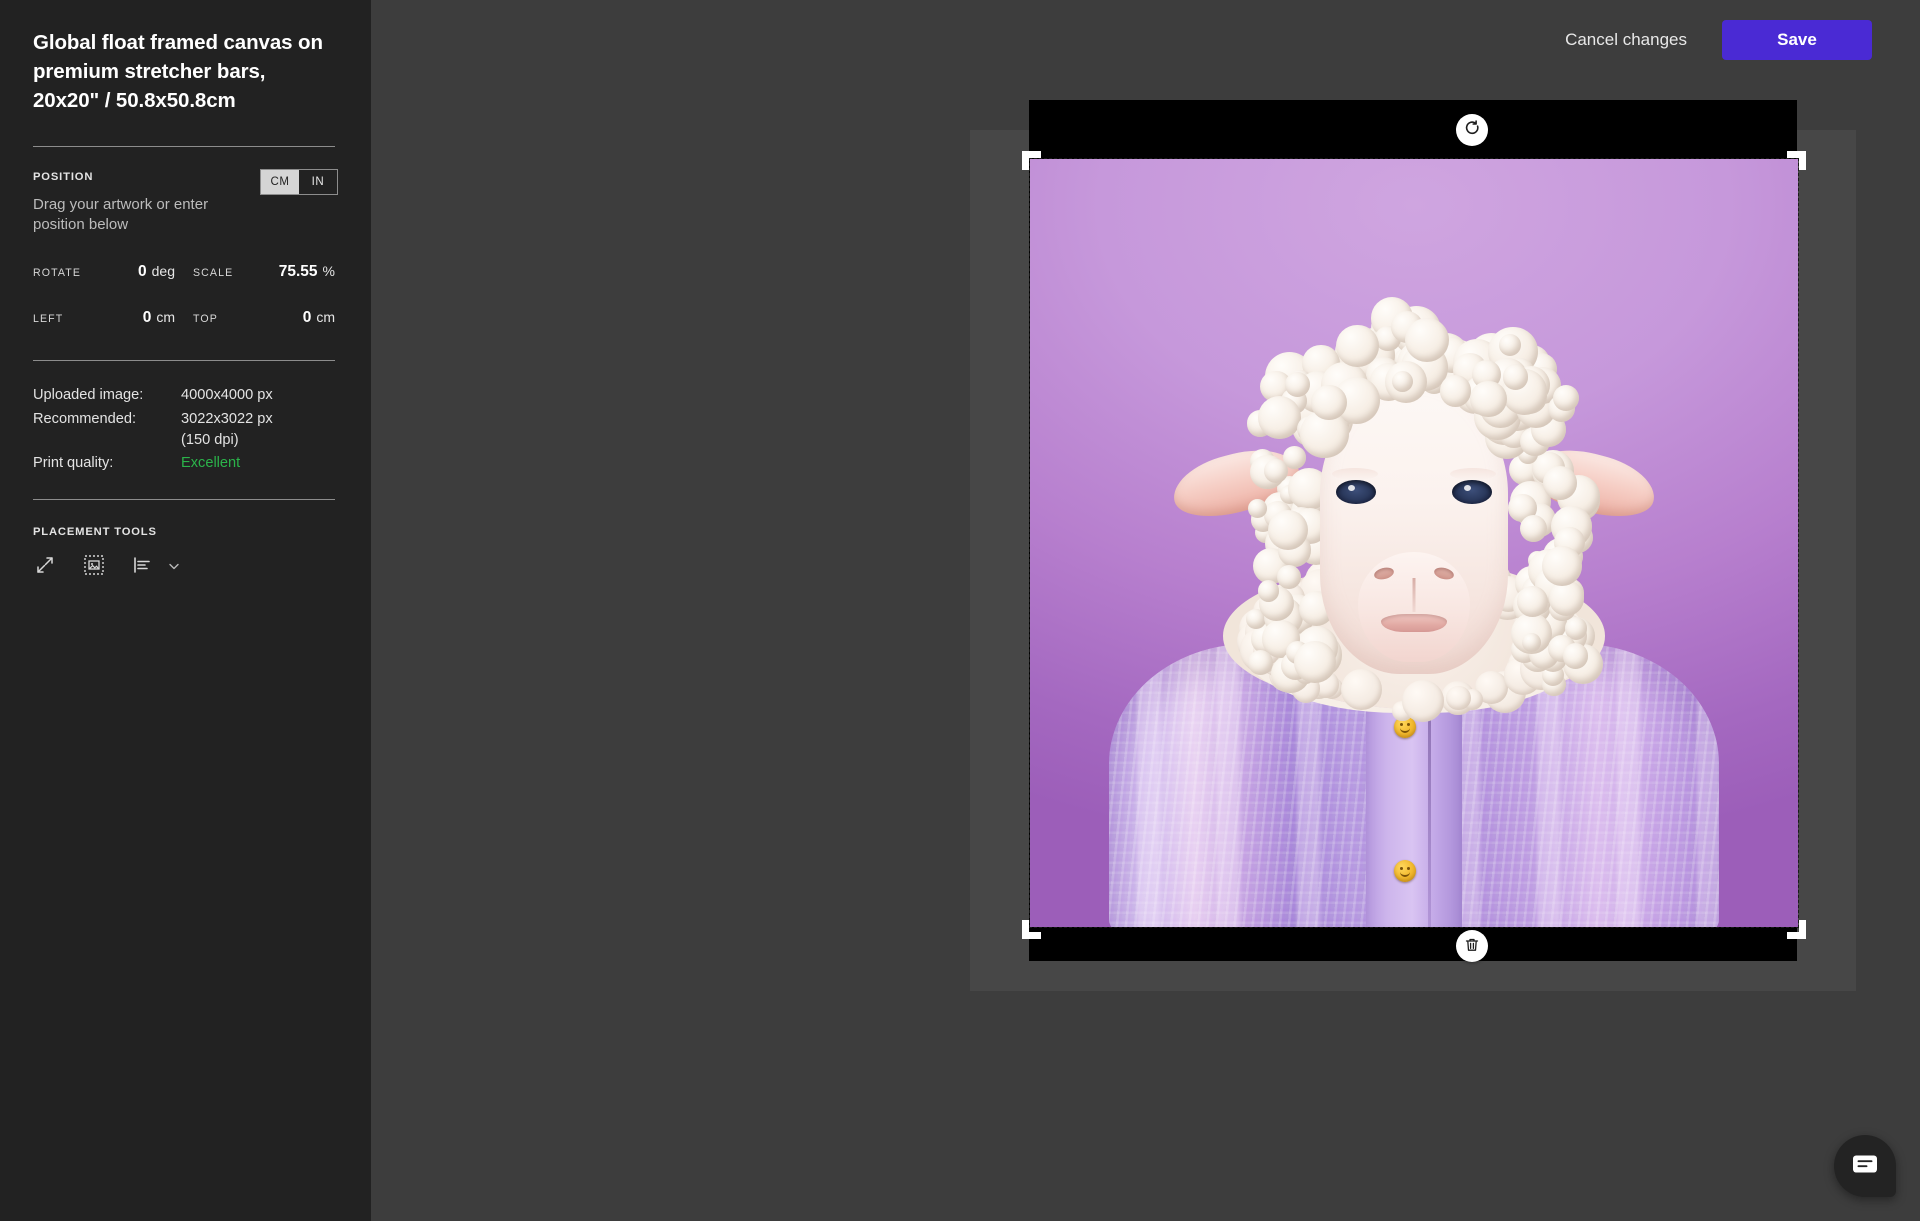 Image resolution: width=1920 pixels, height=1221 pixels. I want to click on divider-bottom, so click(184, 500).